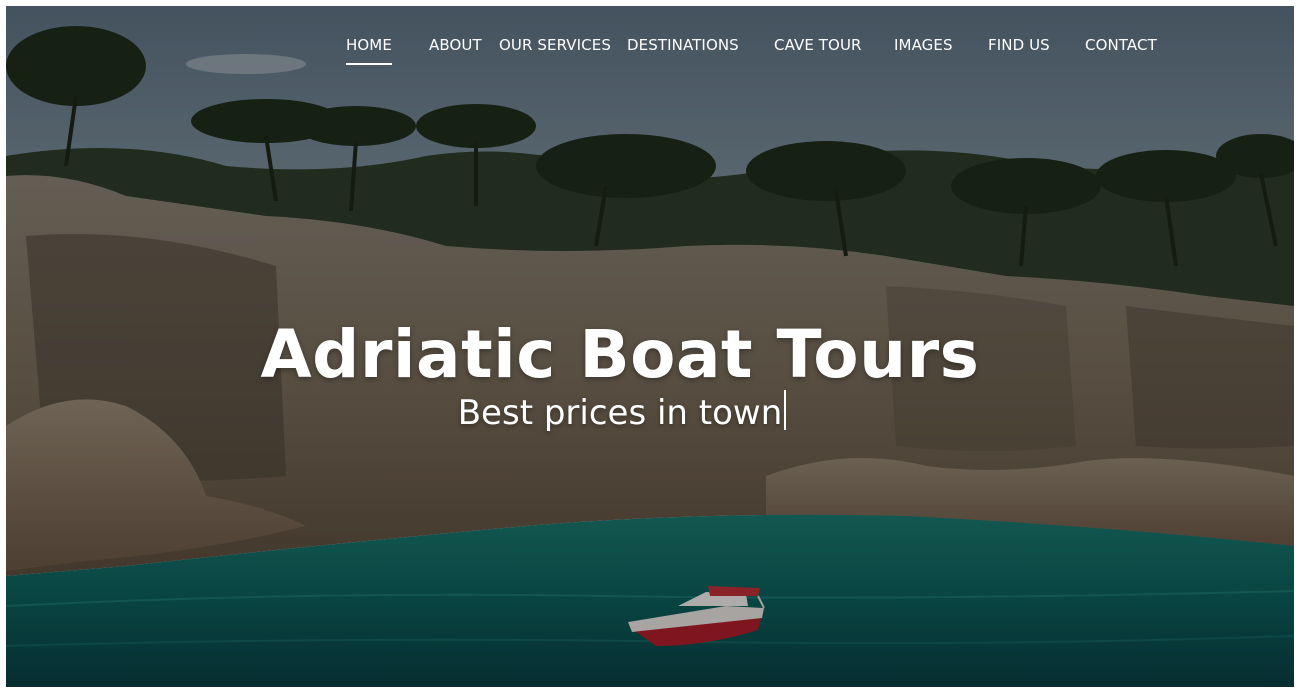 Image resolution: width=1298 pixels, height=688 pixels. What do you see at coordinates (620, 355) in the screenshot?
I see `hero-title: Adriatic Boat Tours` at bounding box center [620, 355].